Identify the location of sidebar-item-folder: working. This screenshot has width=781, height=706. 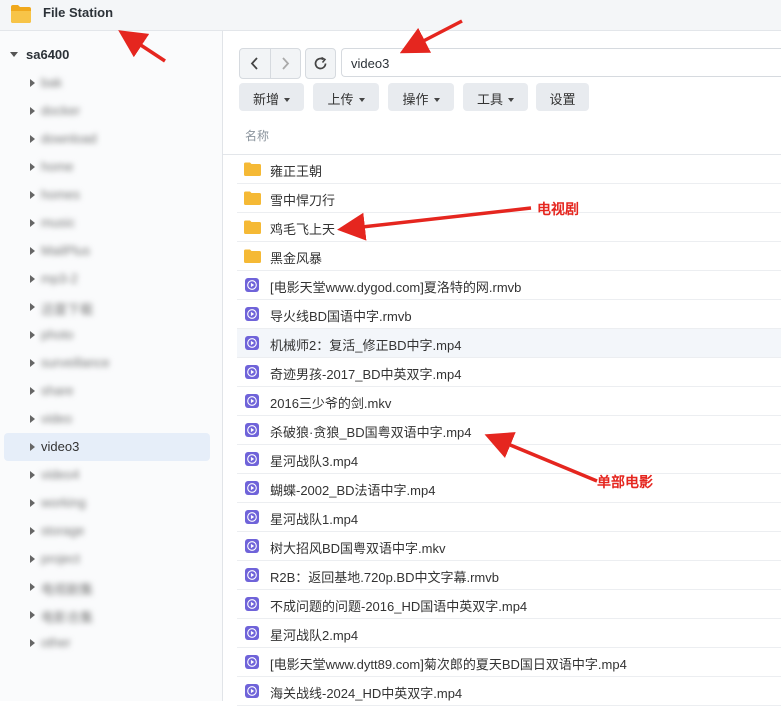
(107, 503).